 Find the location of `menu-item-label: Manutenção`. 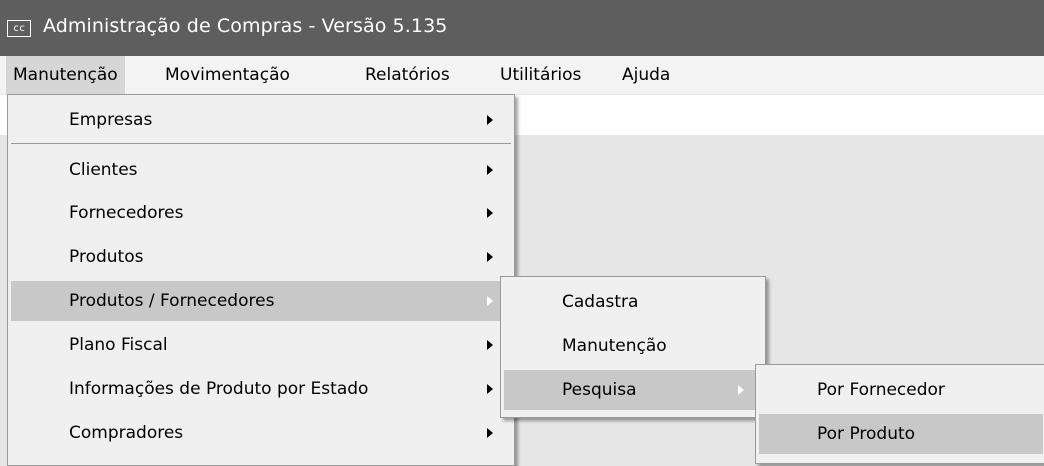

menu-item-label: Manutenção is located at coordinates (614, 346).